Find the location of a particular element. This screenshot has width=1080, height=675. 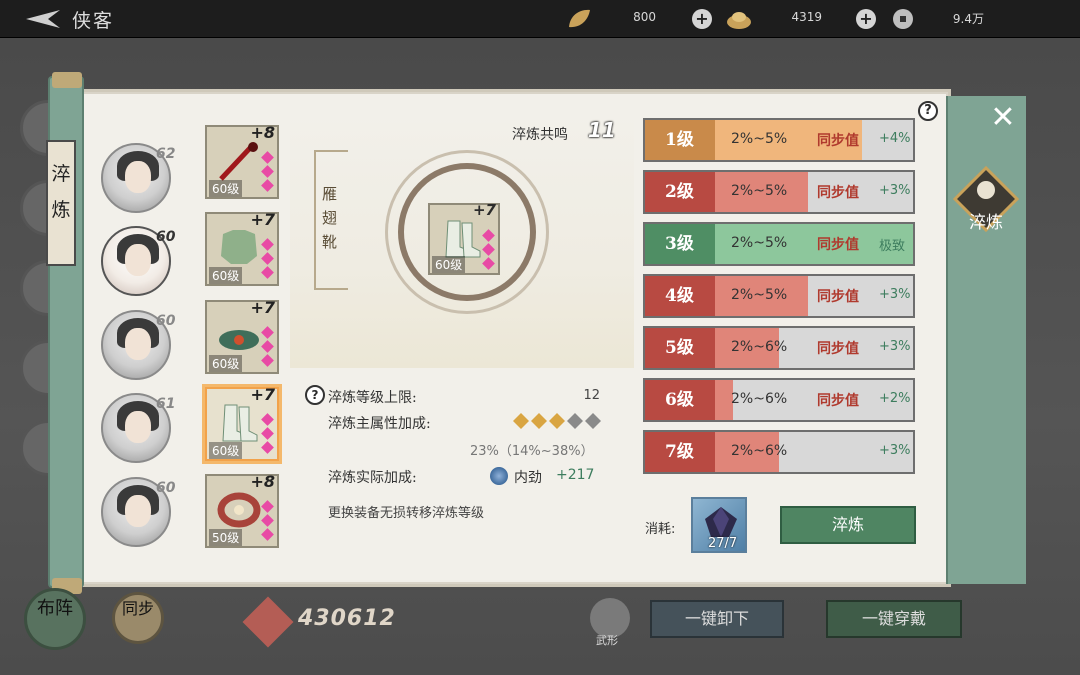

actual-bonus-label: 淬炼实际加成: is located at coordinates (372, 478).